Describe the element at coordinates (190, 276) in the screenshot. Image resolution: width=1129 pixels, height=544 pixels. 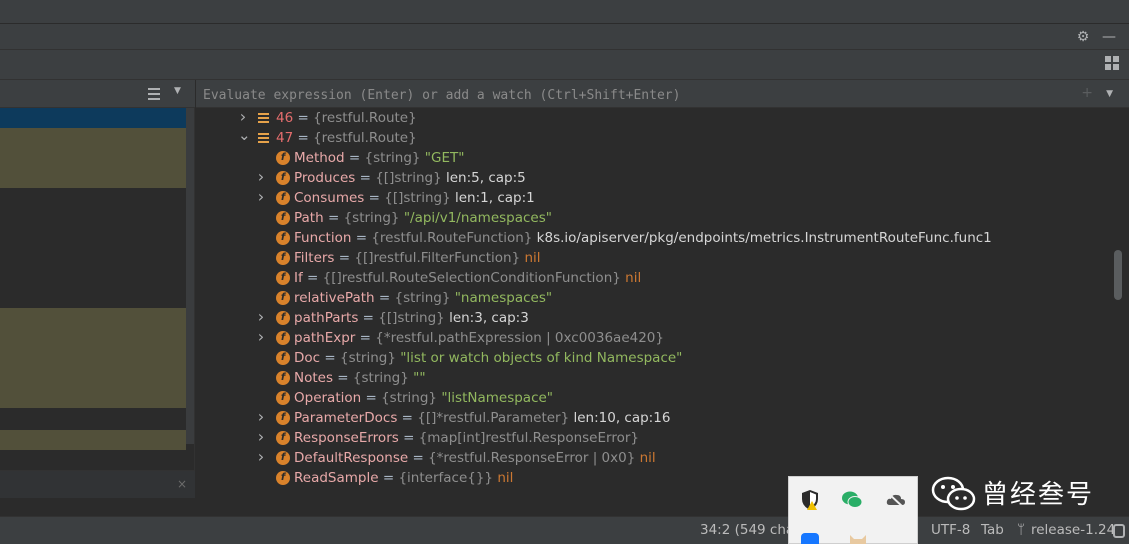
I see `frames-scrollbar` at that location.